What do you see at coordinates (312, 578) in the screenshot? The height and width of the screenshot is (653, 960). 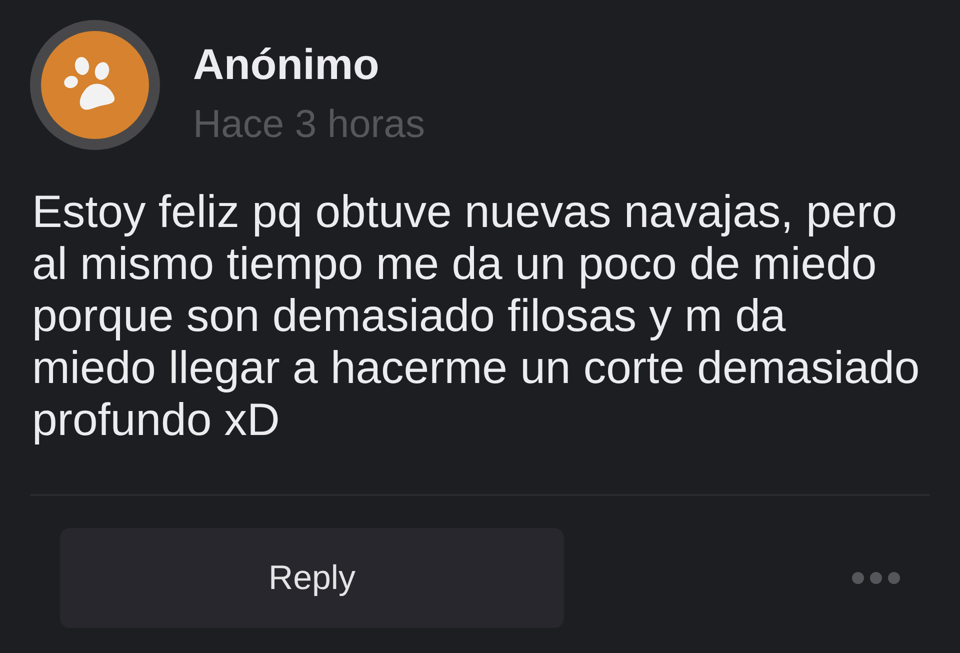 I see `reply-button: Reply` at bounding box center [312, 578].